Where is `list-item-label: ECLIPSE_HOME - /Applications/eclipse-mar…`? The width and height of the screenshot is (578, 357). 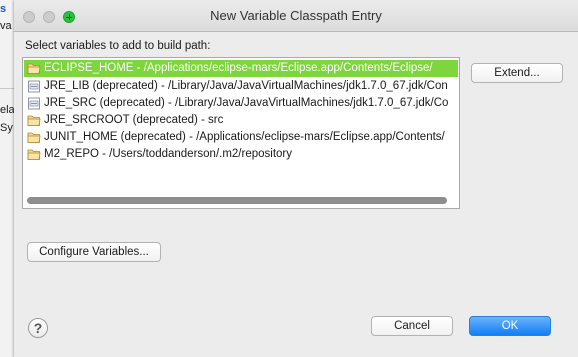 list-item-label: ECLIPSE_HOME - /Applications/eclipse-mar… is located at coordinates (238, 68).